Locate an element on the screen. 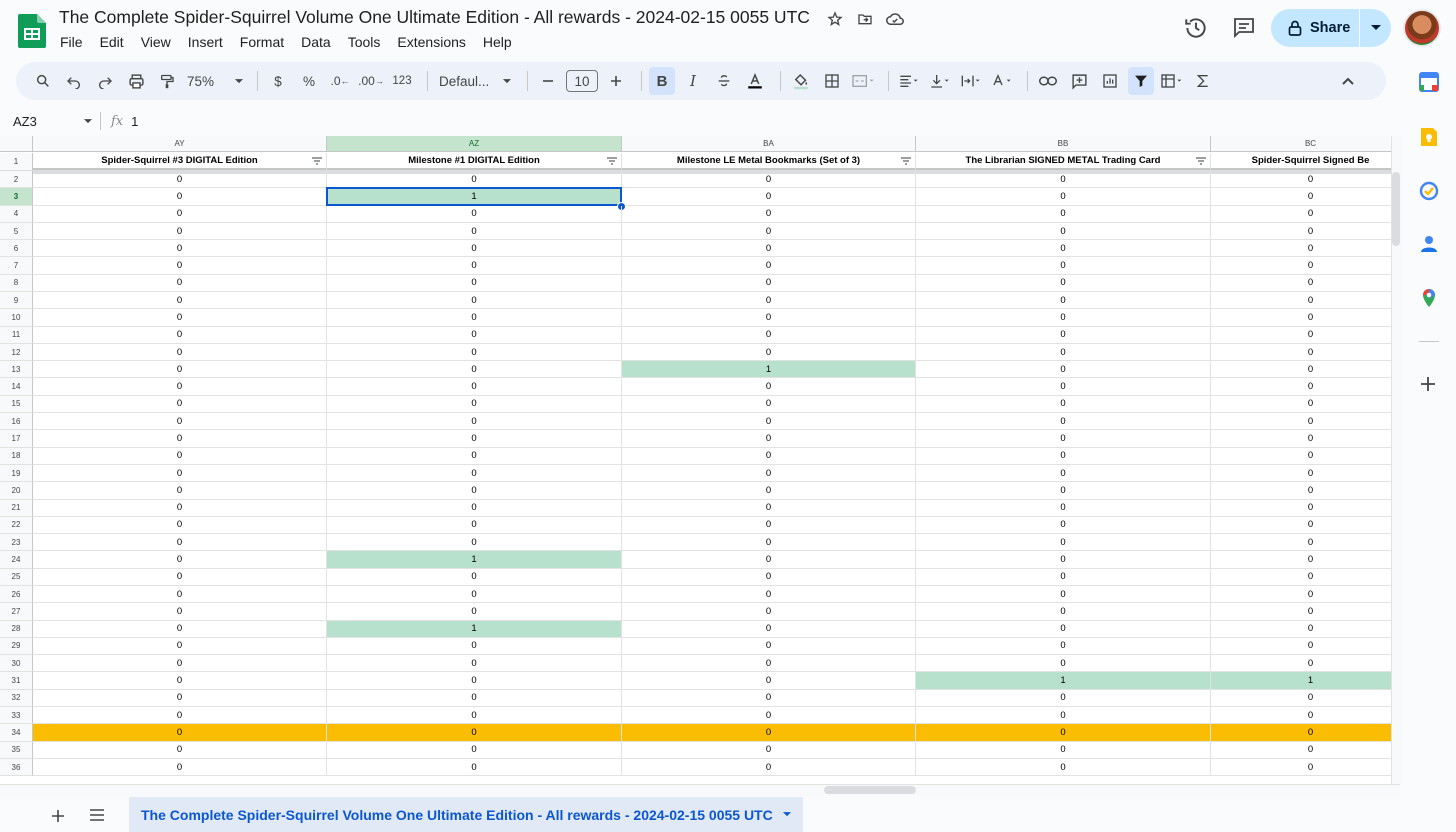 The width and height of the screenshot is (1456, 832). text-rotation-icon is located at coordinates (1002, 81).